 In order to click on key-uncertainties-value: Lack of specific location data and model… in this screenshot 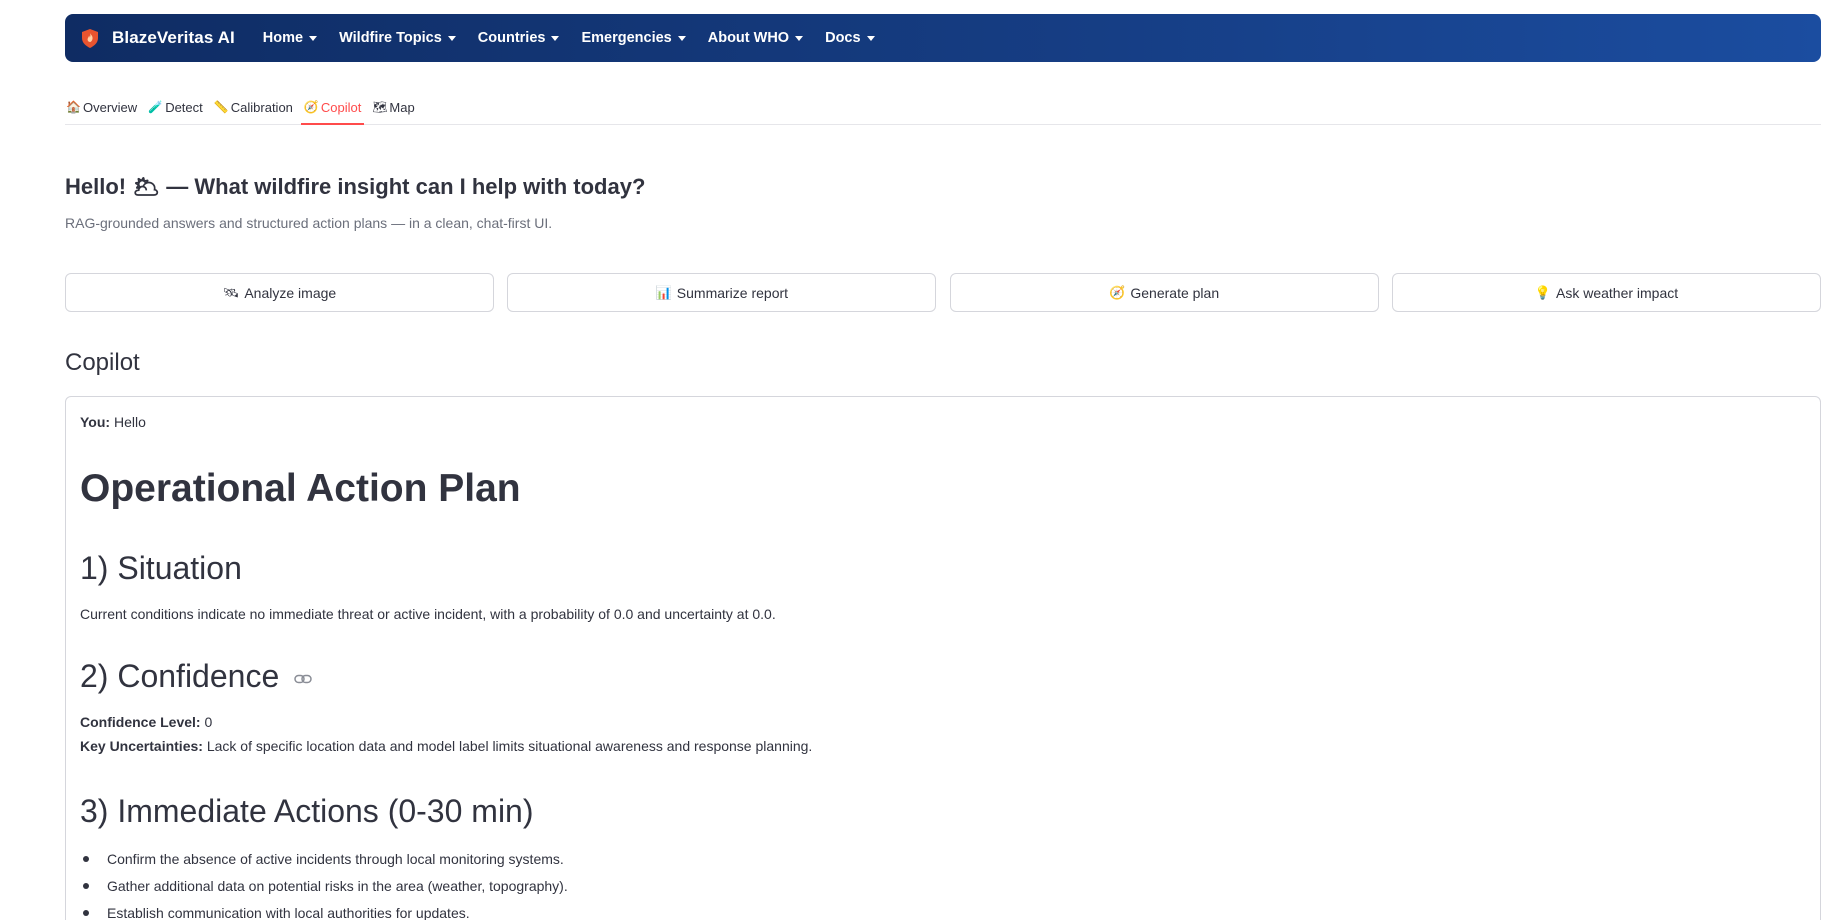, I will do `click(509, 746)`.